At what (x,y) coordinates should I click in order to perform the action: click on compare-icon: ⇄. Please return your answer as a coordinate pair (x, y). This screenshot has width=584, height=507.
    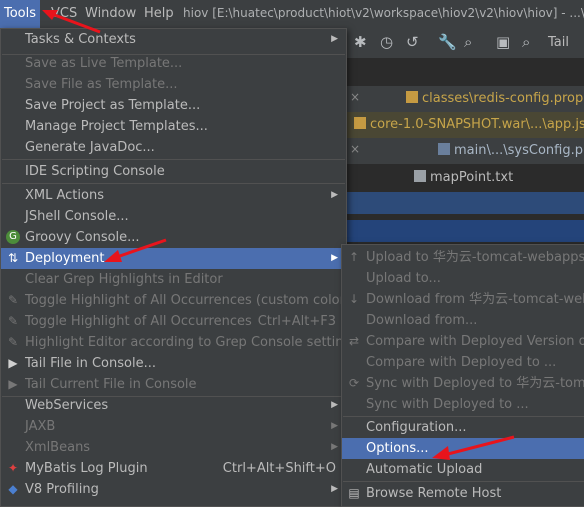
    Looking at the image, I should click on (354, 341).